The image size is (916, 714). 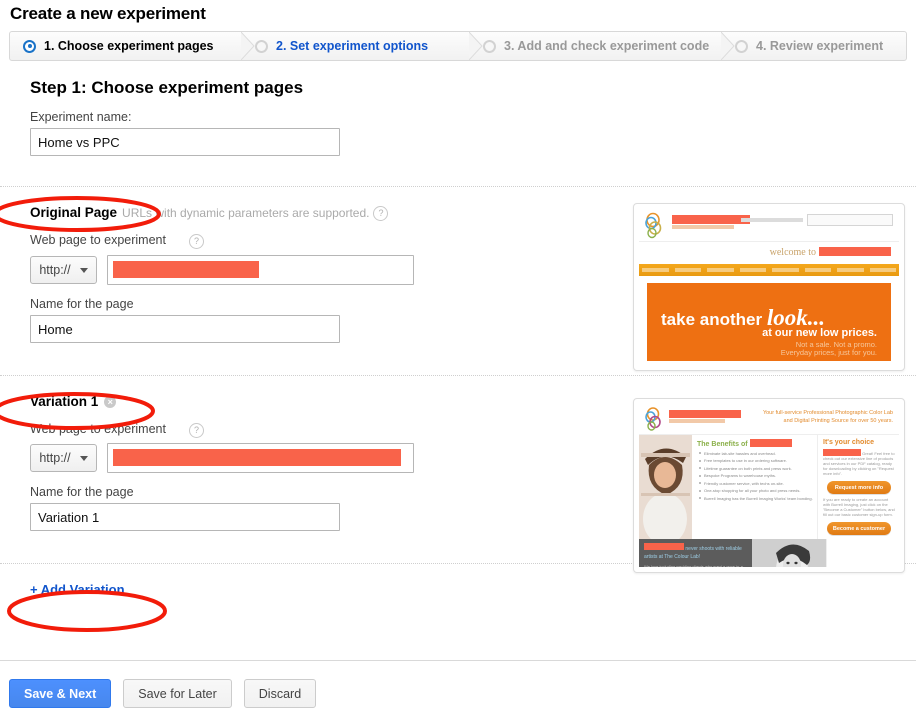 What do you see at coordinates (29, 46) in the screenshot?
I see `step-1-radio-icon` at bounding box center [29, 46].